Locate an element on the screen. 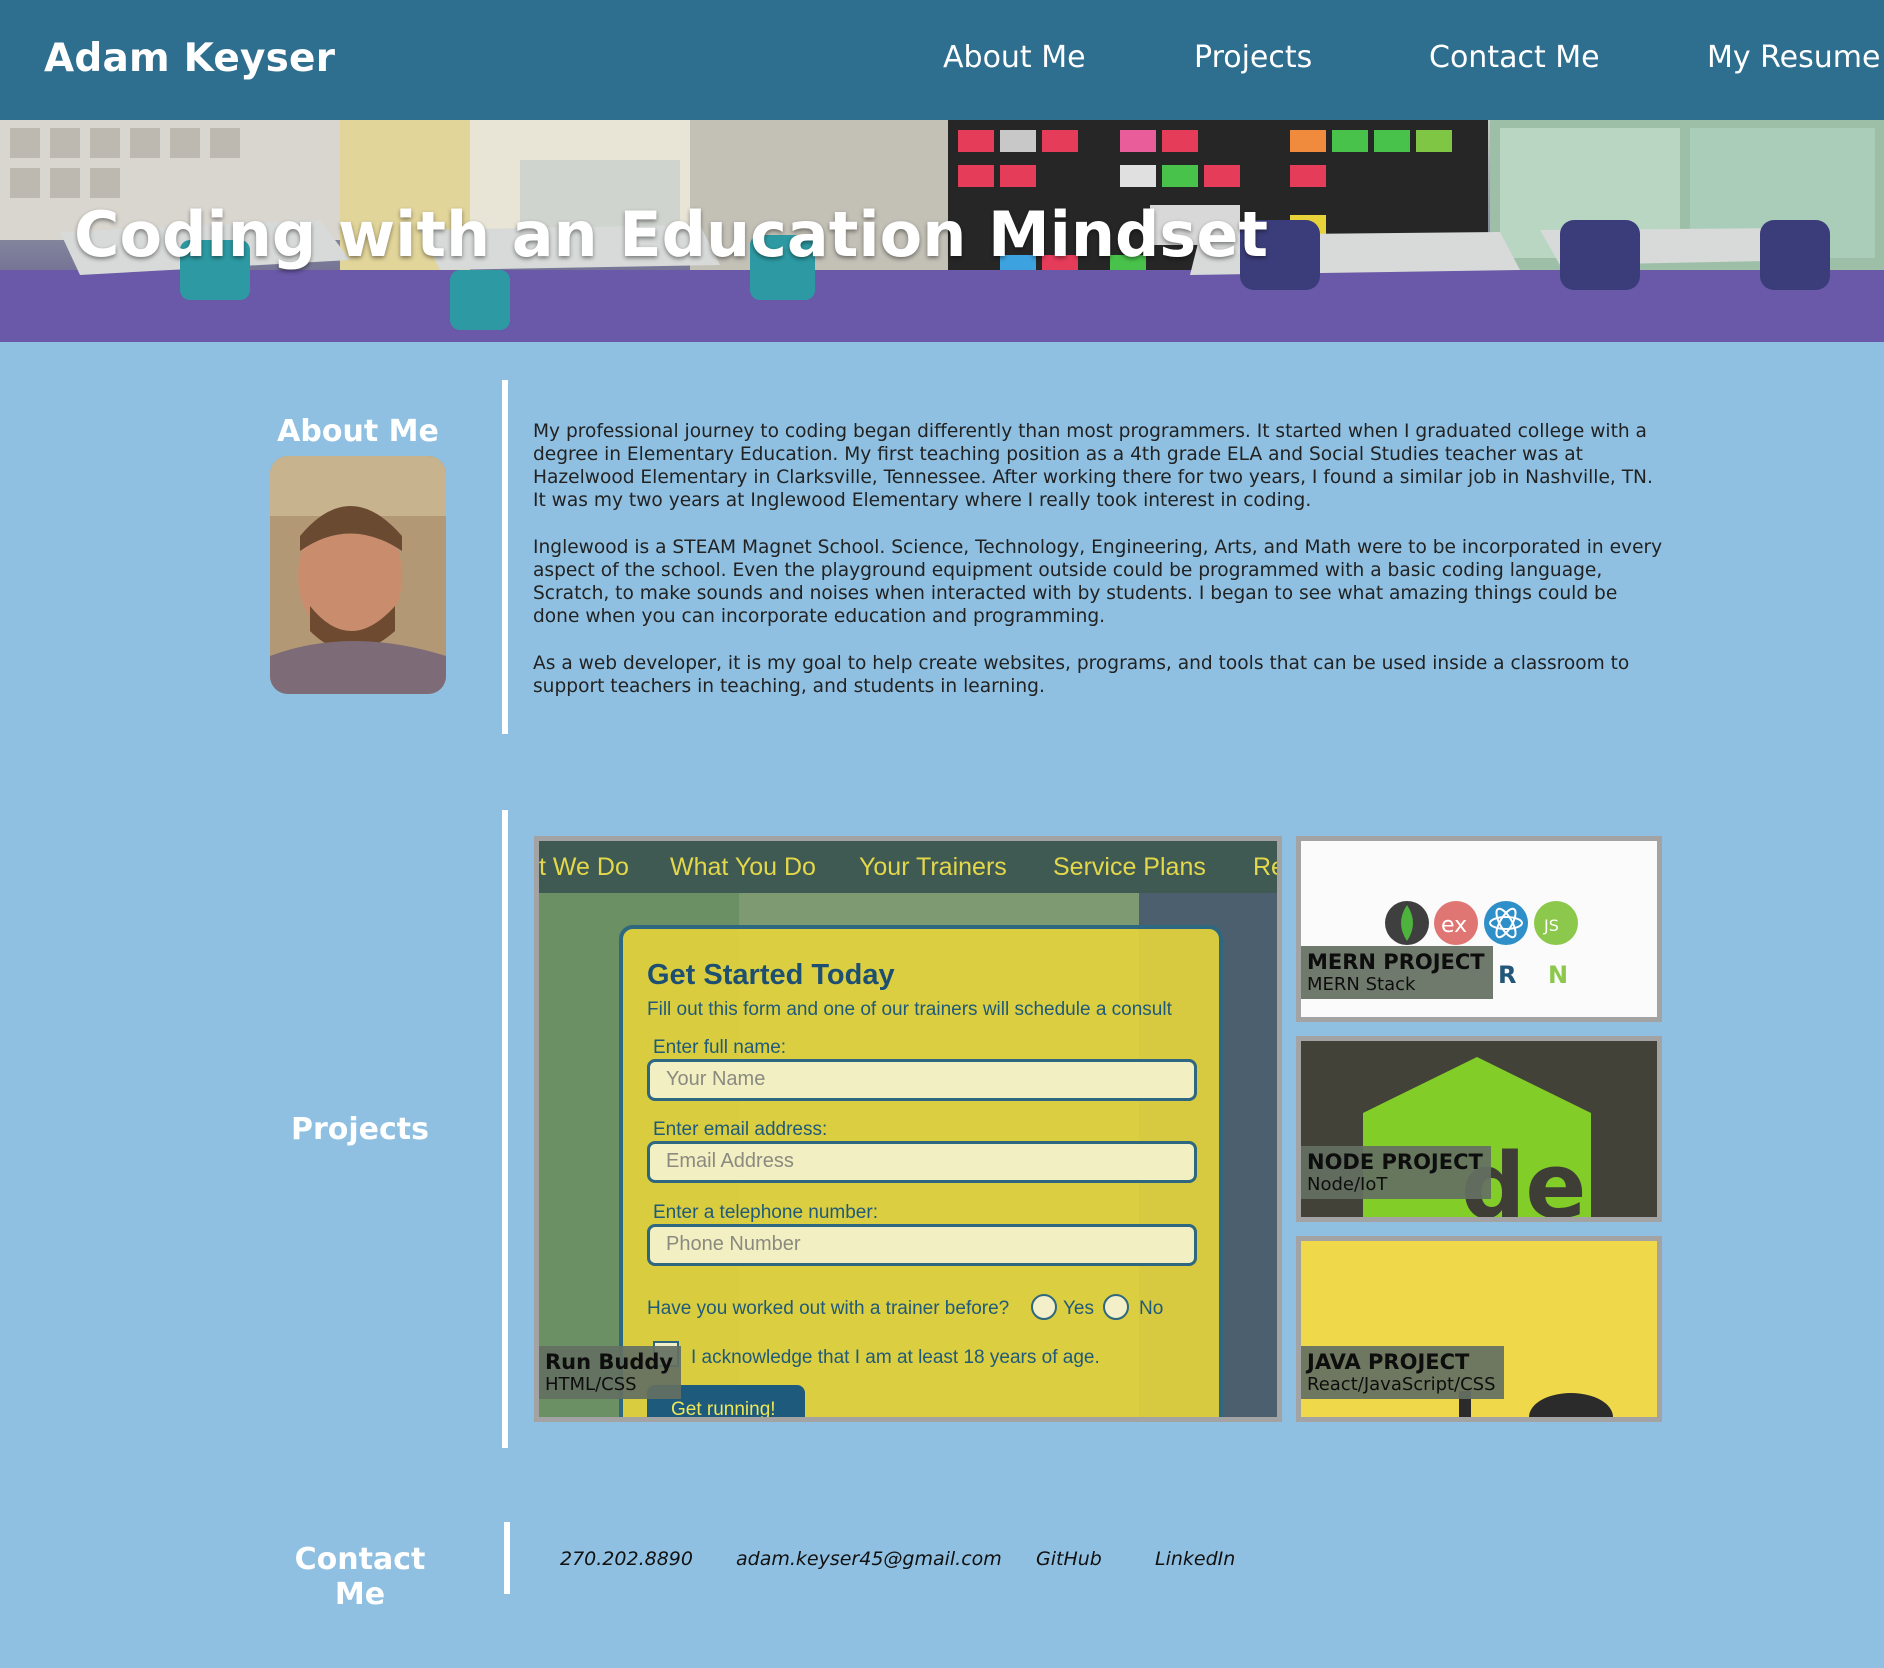 This screenshot has width=1884, height=1668. hero-banner: Coding with an Education Mindset is located at coordinates (942, 231).